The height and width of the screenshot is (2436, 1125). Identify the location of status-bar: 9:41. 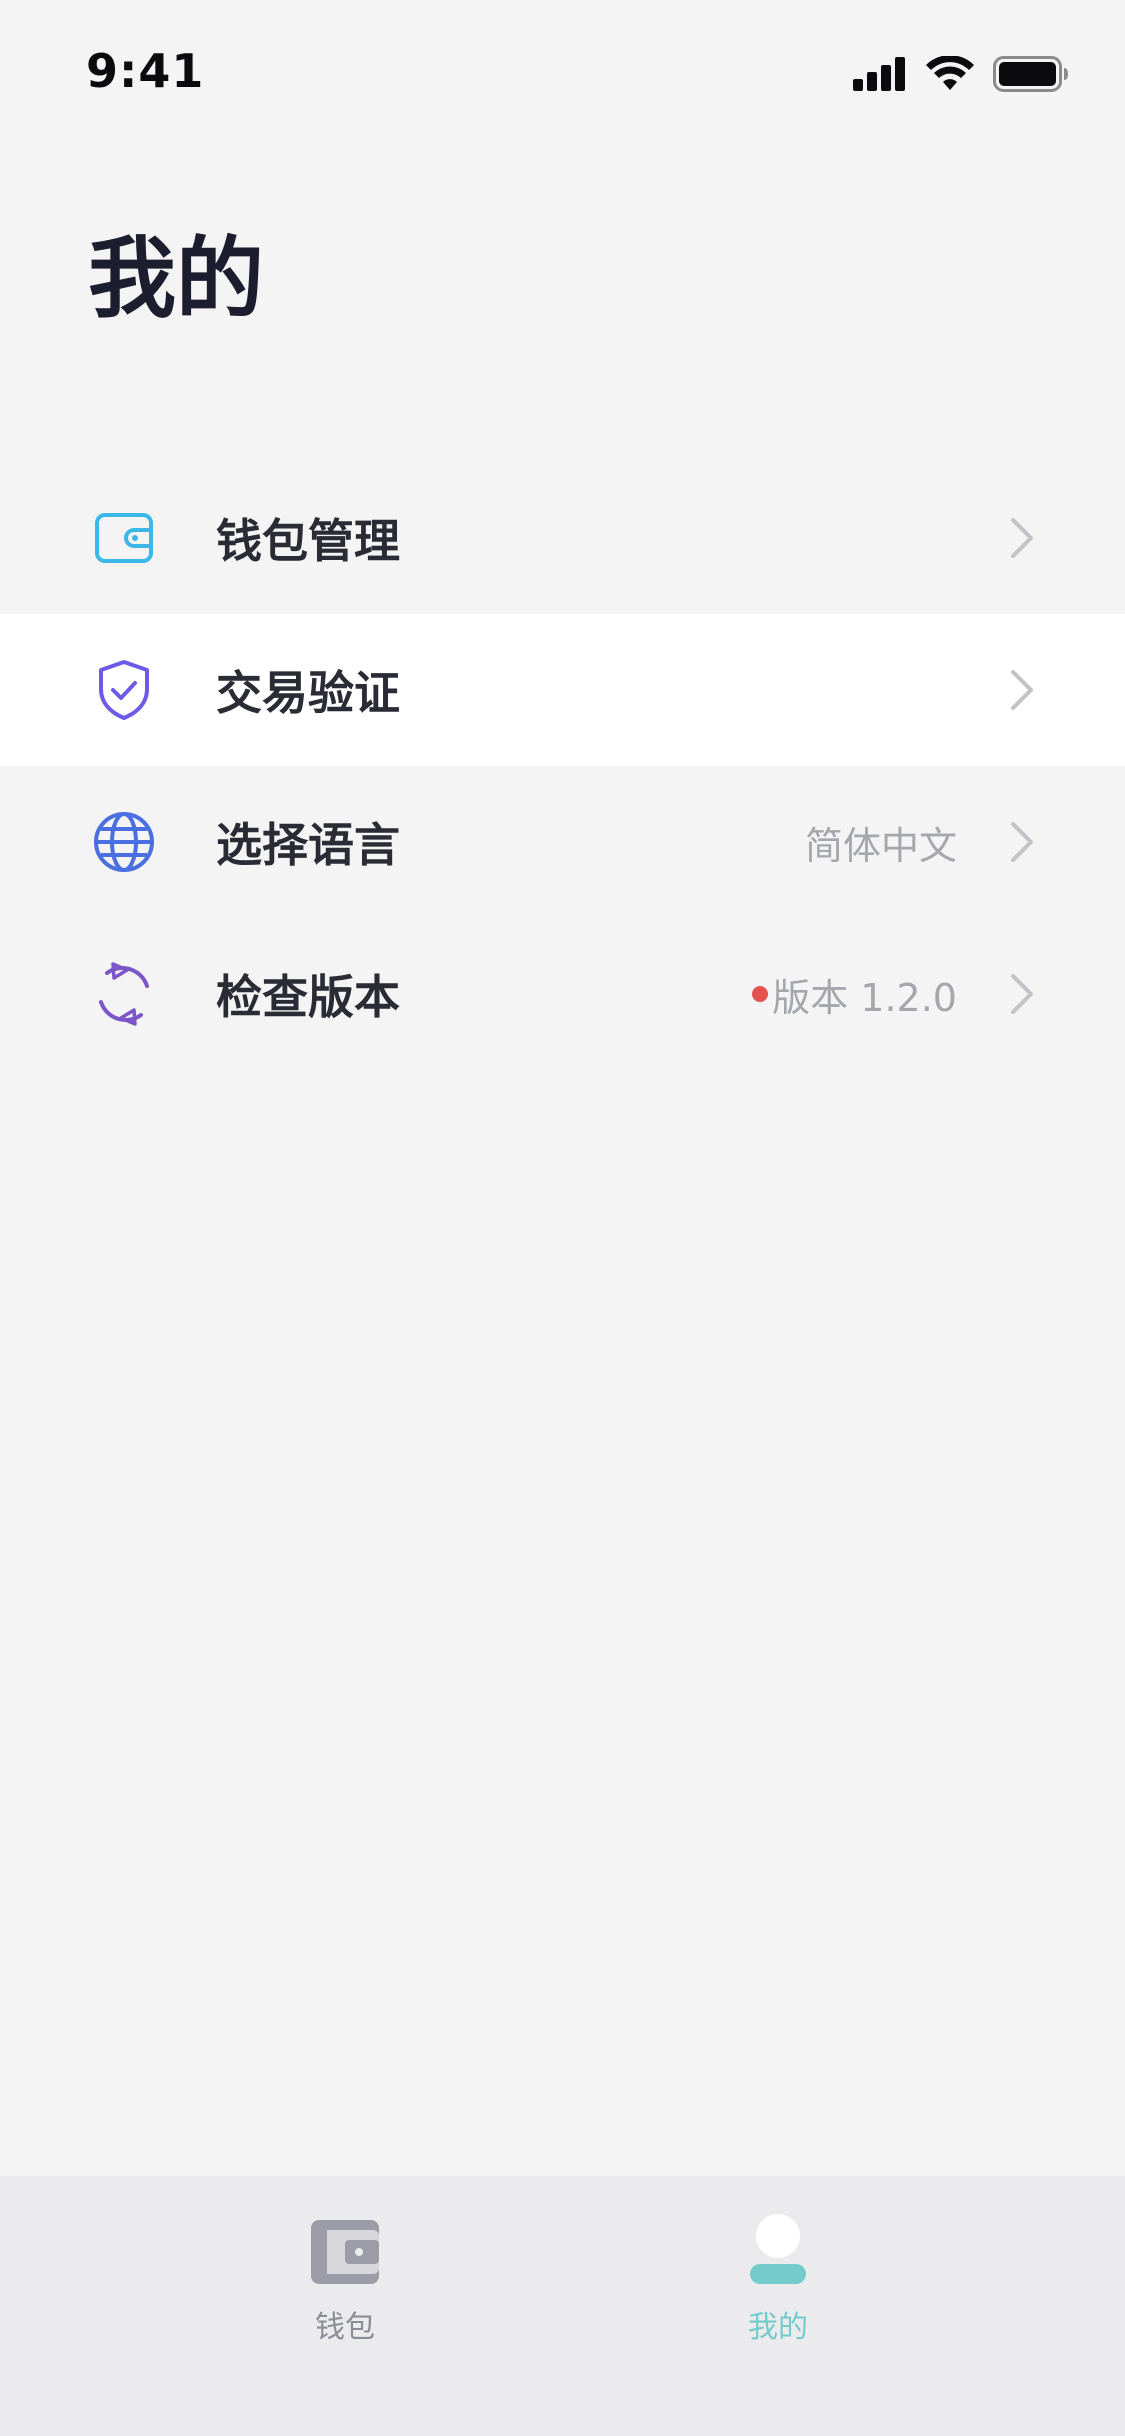
(562, 70).